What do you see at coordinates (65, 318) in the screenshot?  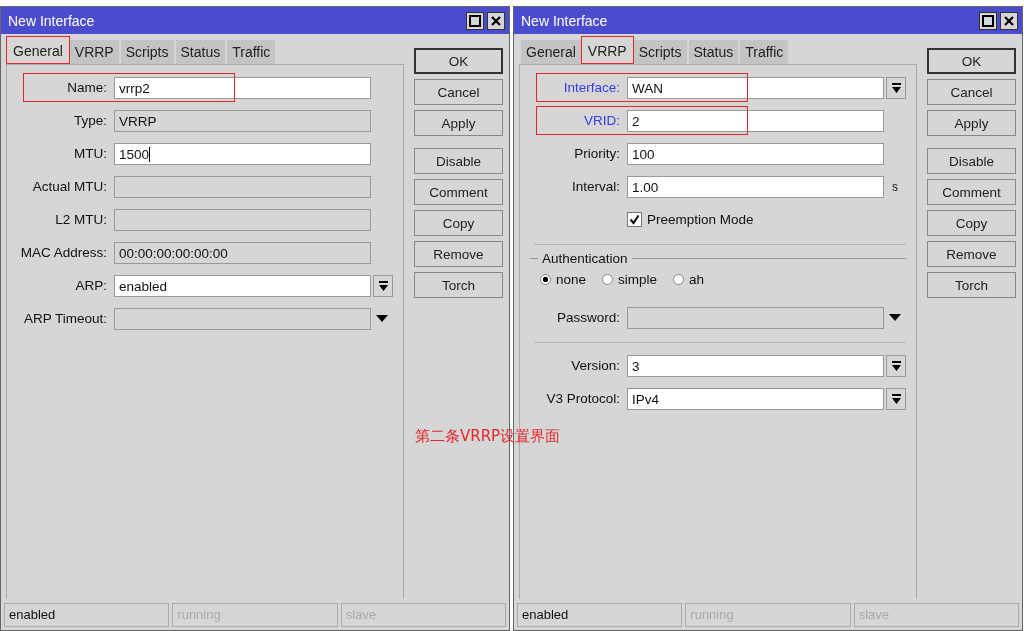 I see `field-label: ARP Timeout:` at bounding box center [65, 318].